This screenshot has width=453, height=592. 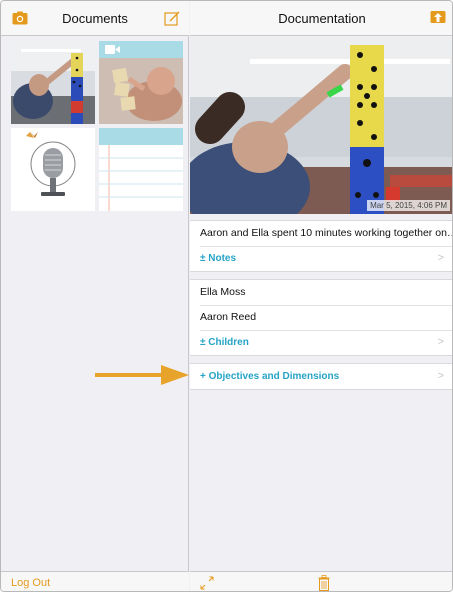 I want to click on note-thumbnail, so click(x=141, y=169).